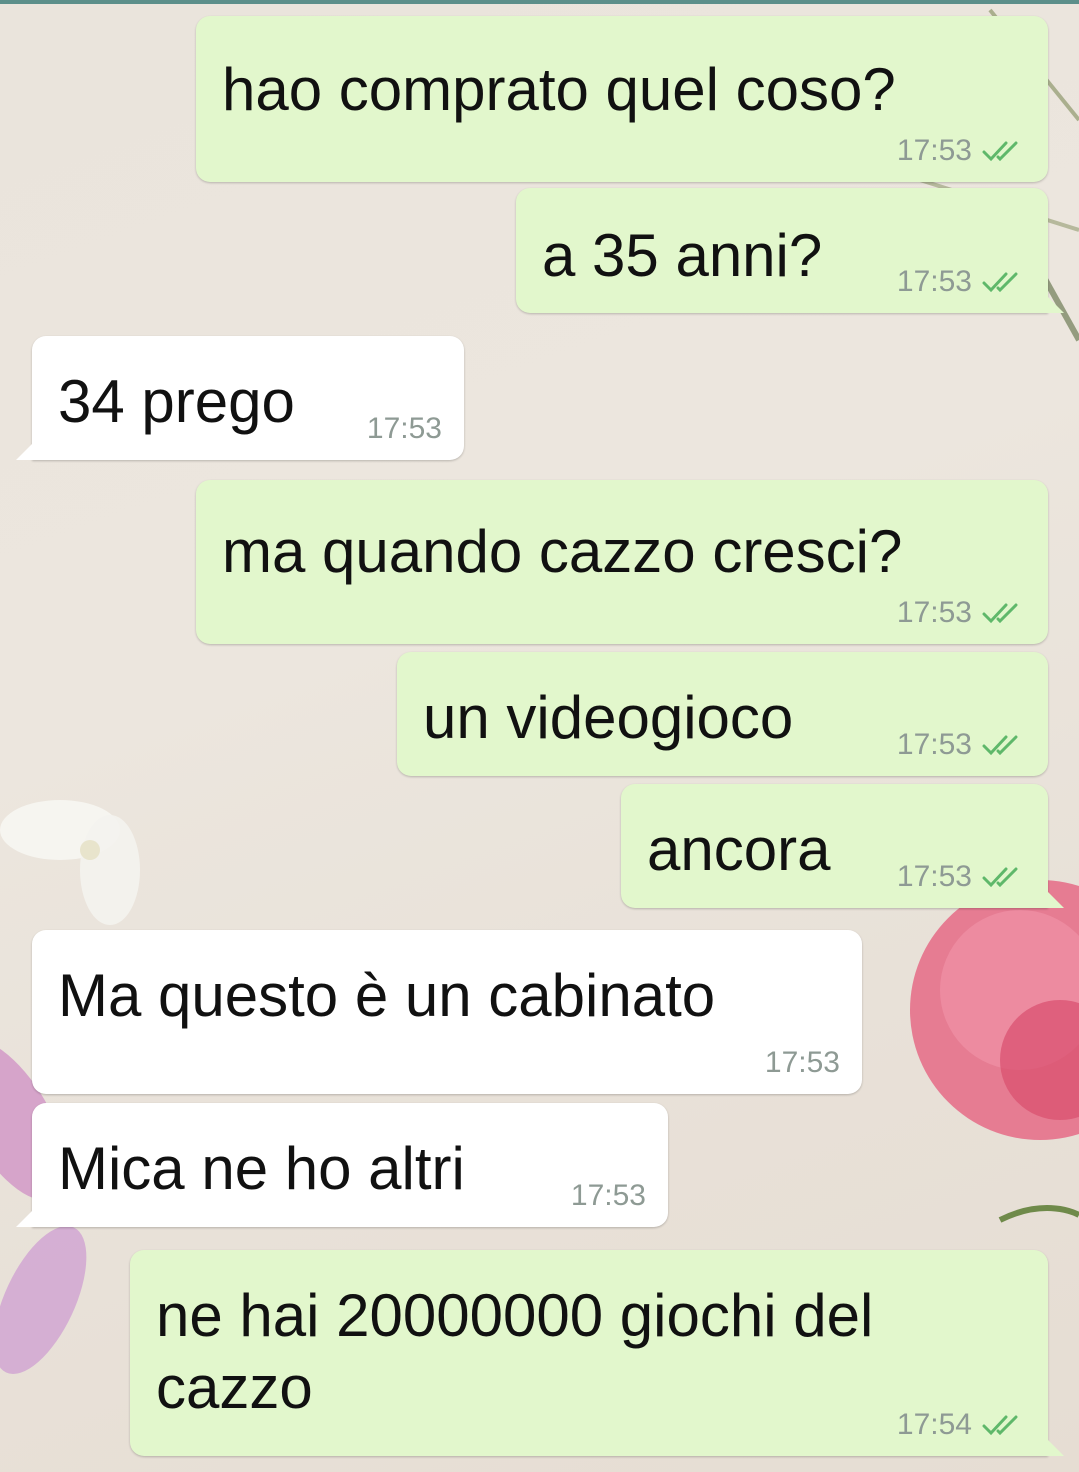 Image resolution: width=1079 pixels, height=1472 pixels. I want to click on message-bubble-outgoing: un videogioco 17:53, so click(722, 714).